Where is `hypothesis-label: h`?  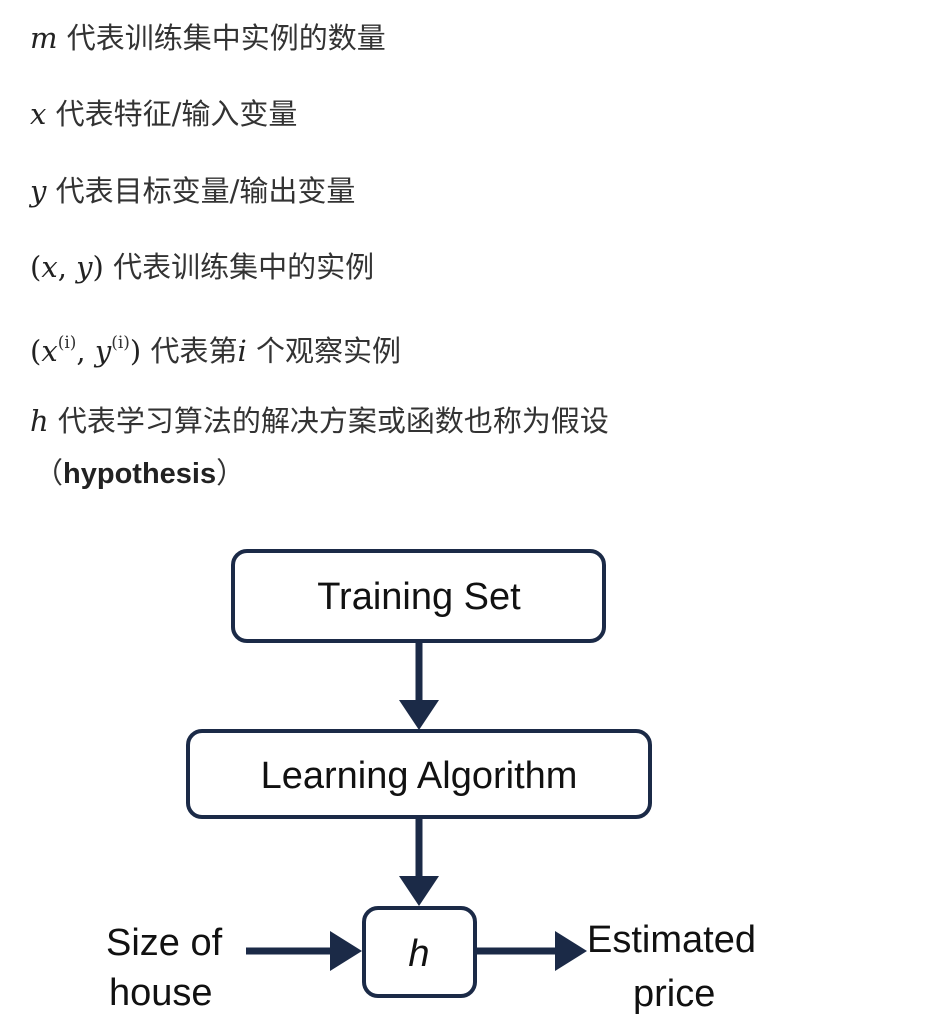
hypothesis-label: h is located at coordinates (418, 954).